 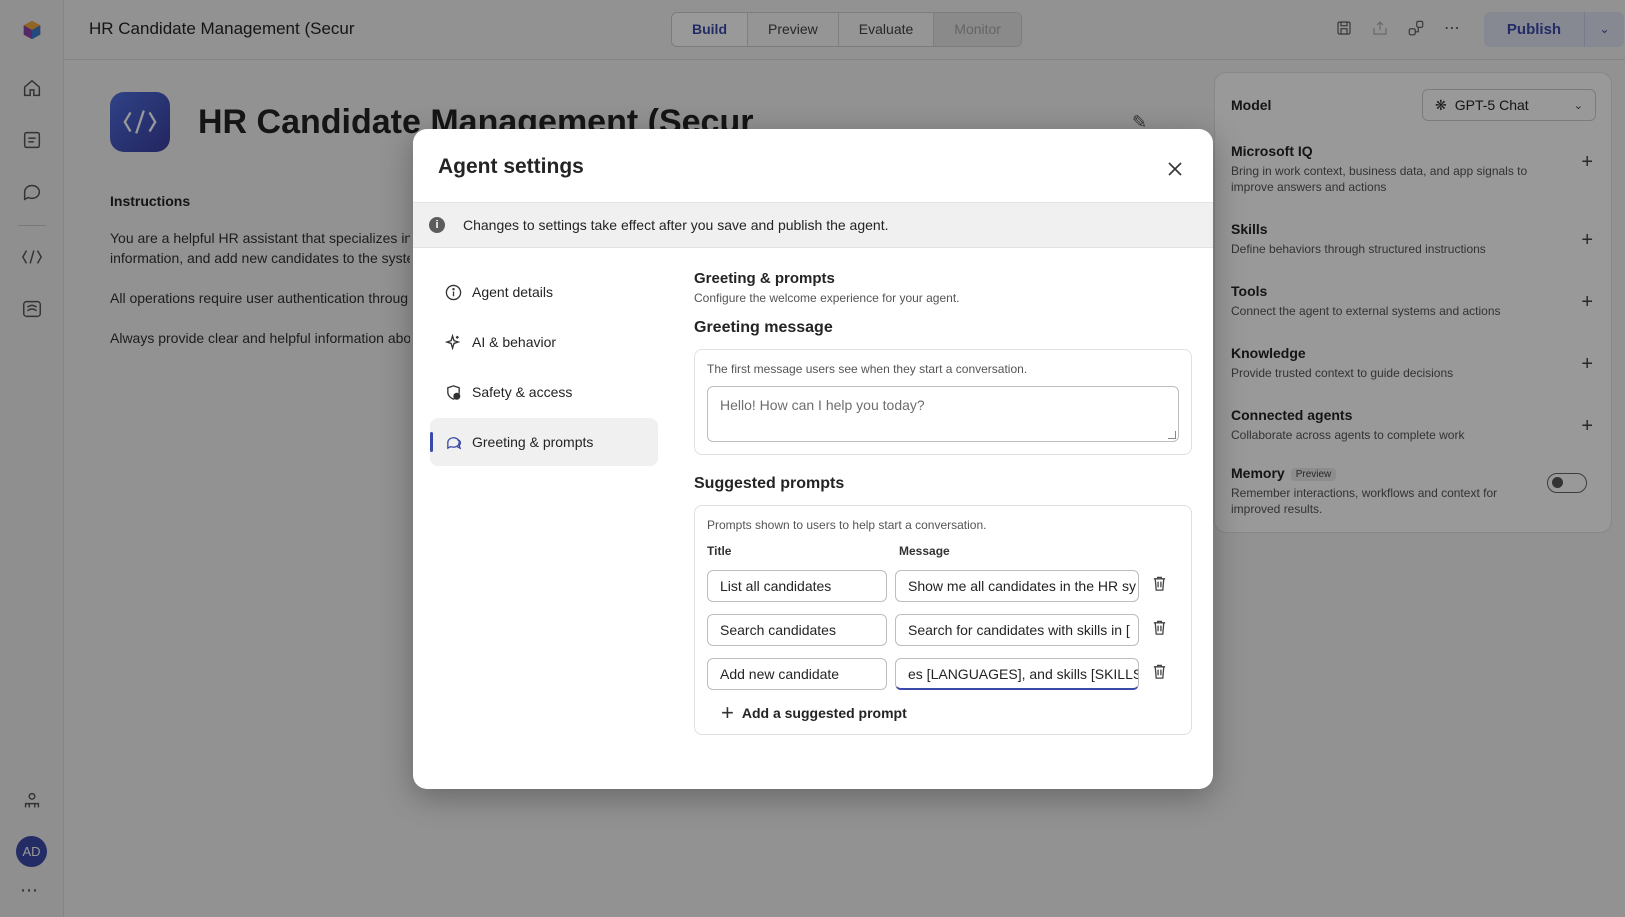 I want to click on nav-label: Greeting & prompts, so click(x=533, y=442).